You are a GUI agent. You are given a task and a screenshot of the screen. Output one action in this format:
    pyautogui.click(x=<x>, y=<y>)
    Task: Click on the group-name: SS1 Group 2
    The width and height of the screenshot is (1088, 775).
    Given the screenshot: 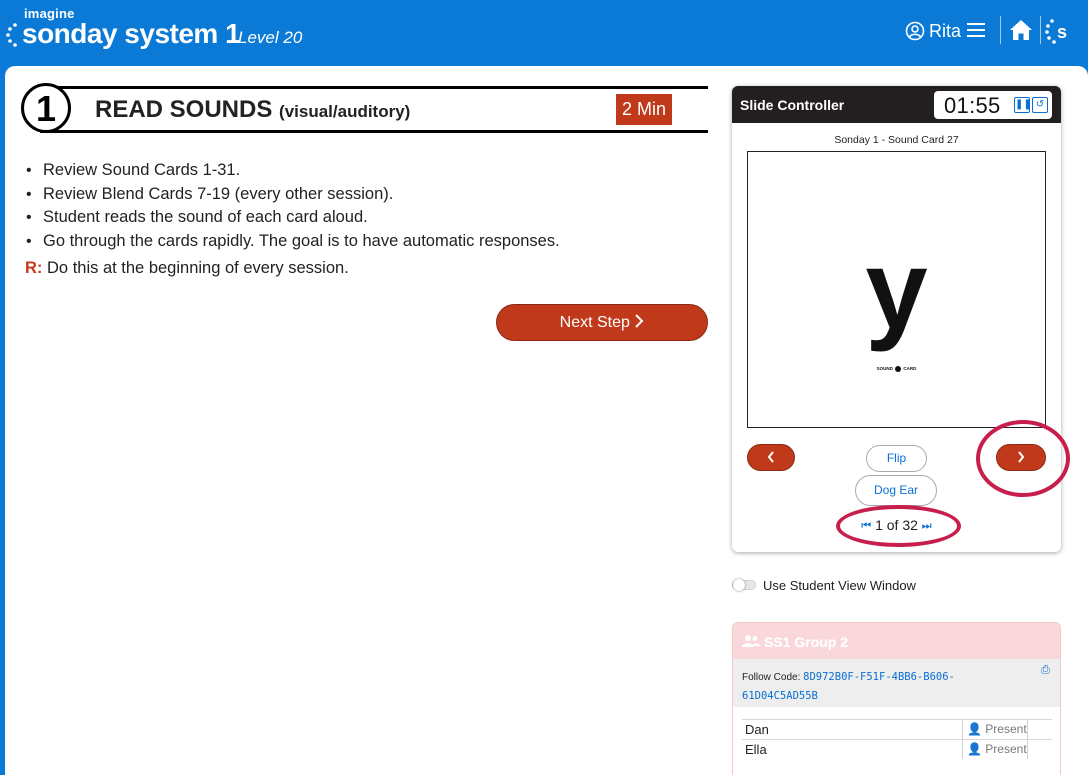 What is the action you would take?
    pyautogui.click(x=806, y=642)
    